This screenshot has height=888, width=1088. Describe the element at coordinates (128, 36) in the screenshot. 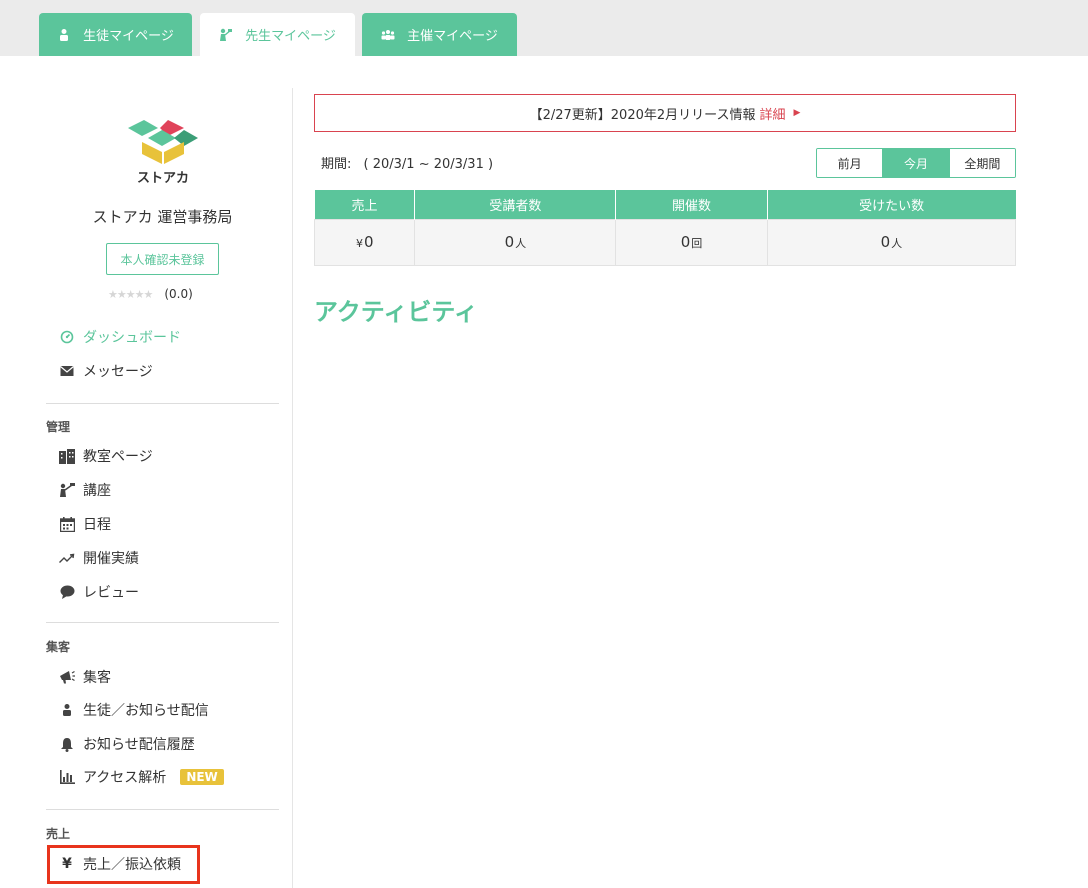

I see `tab-label: 生徒マイページ` at that location.